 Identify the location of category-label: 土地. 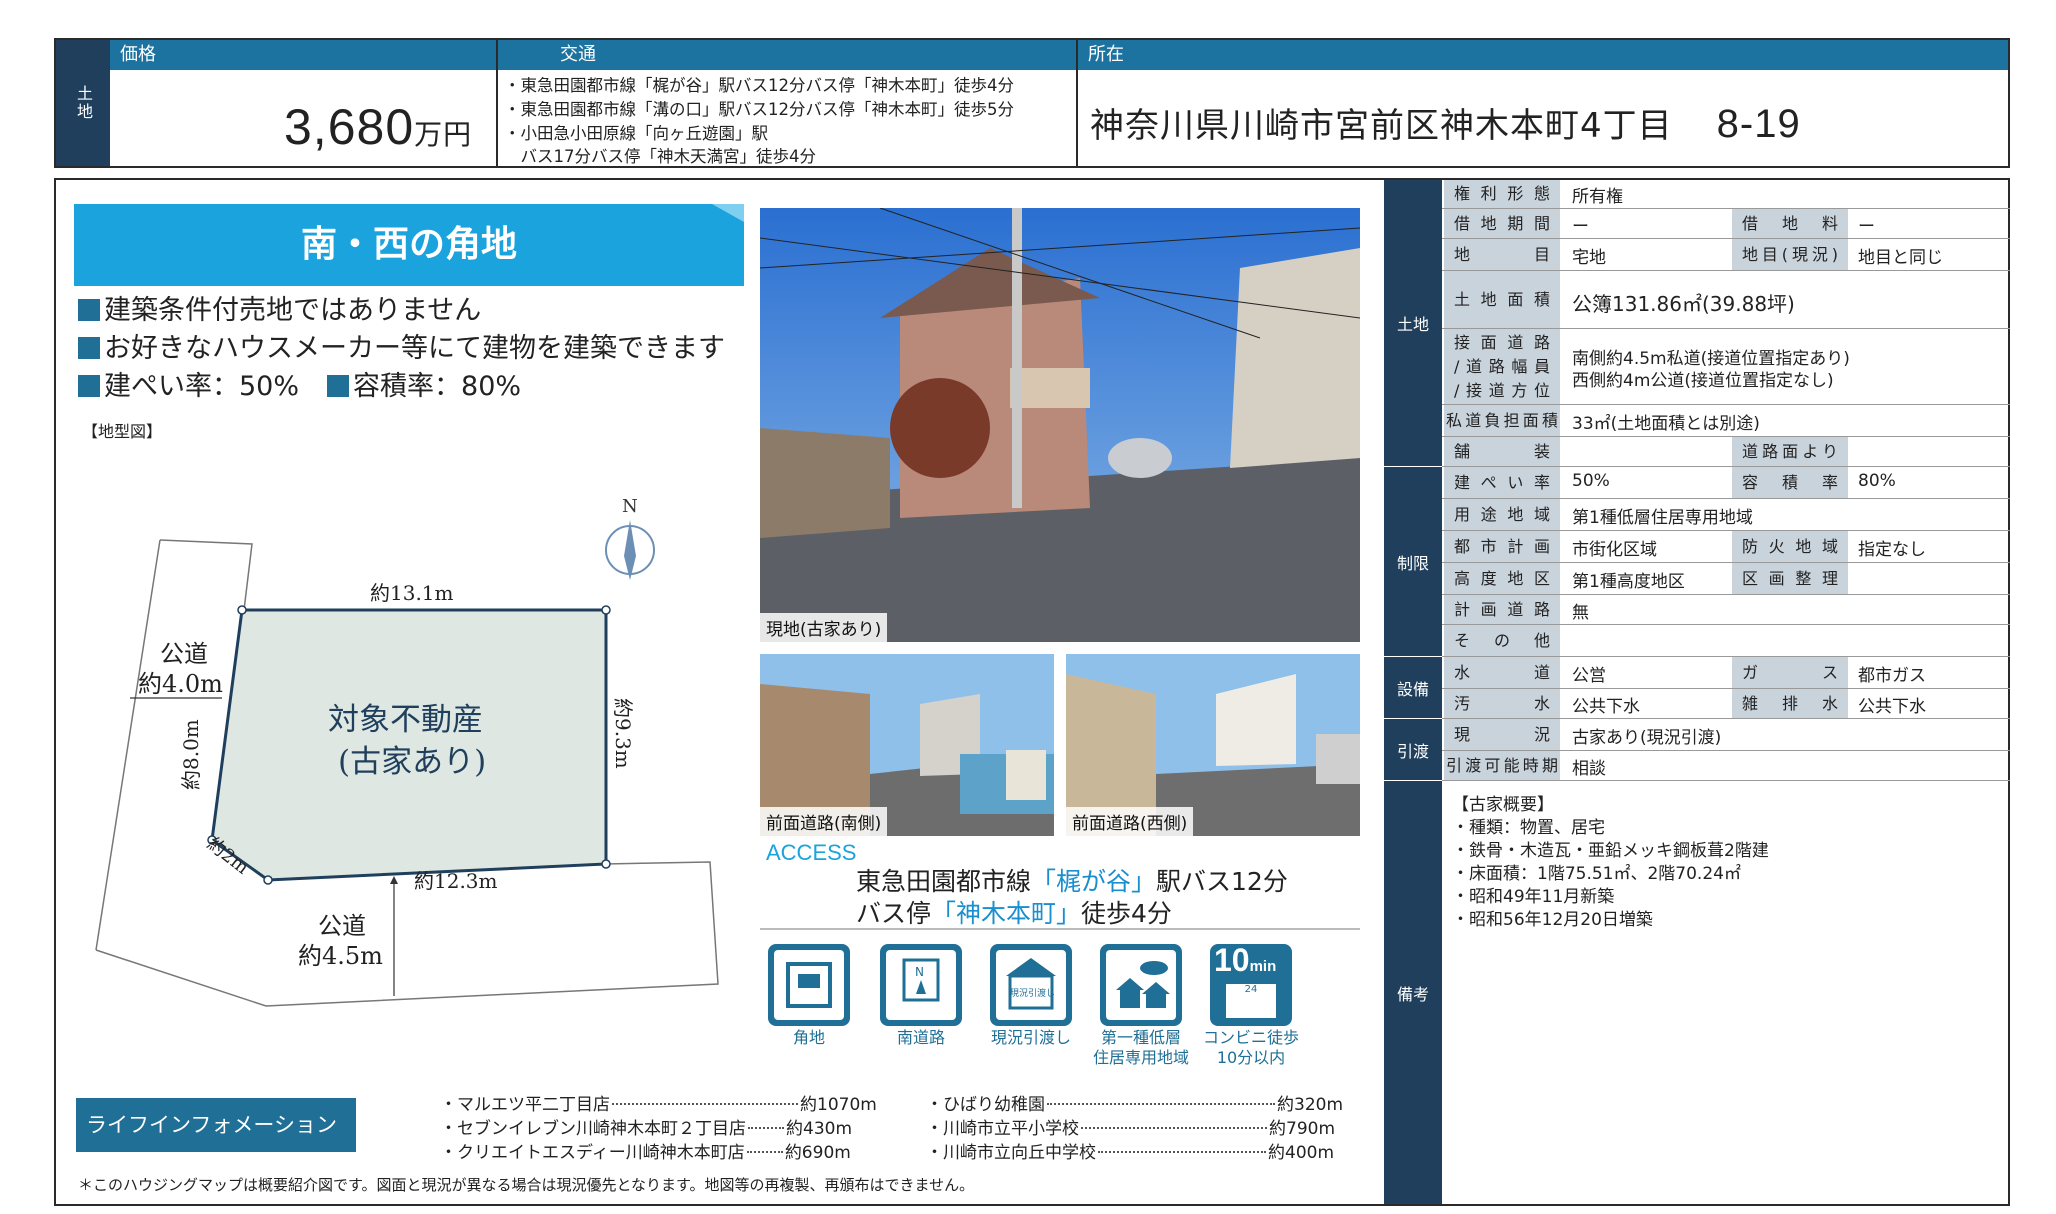
(83, 103).